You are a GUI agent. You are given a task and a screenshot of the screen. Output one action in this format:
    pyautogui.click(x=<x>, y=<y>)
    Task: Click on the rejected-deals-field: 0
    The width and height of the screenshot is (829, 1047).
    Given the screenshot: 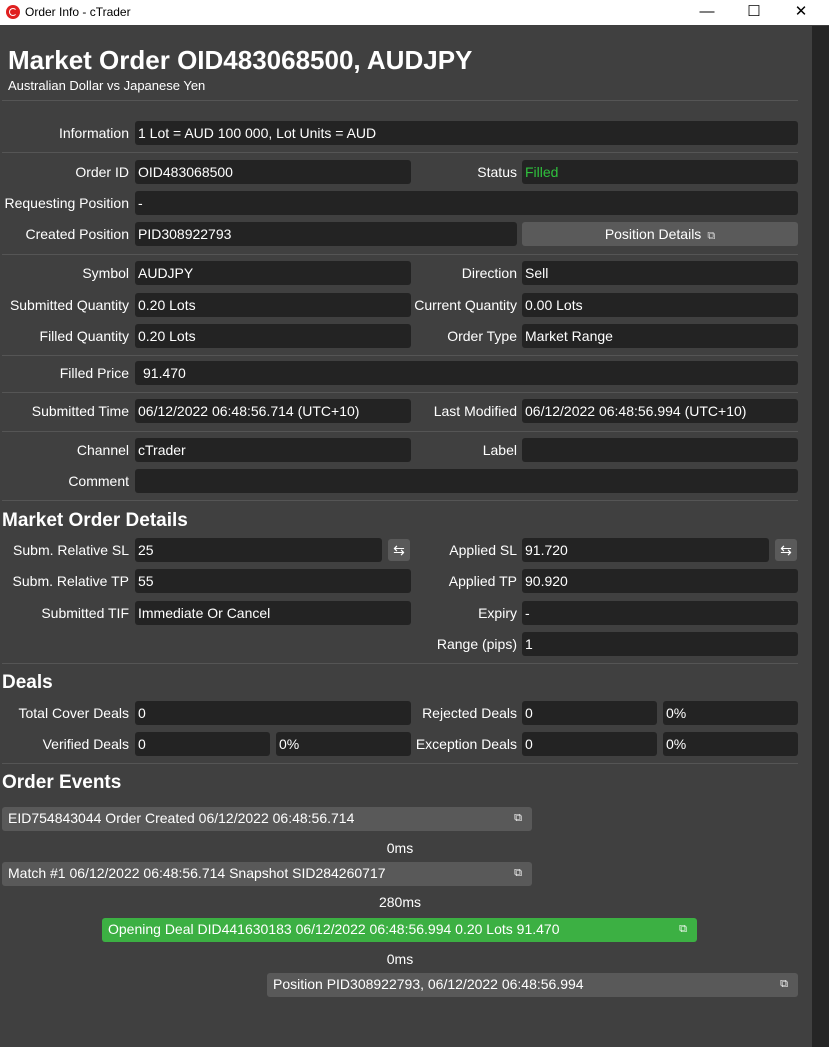 What is the action you would take?
    pyautogui.click(x=589, y=713)
    